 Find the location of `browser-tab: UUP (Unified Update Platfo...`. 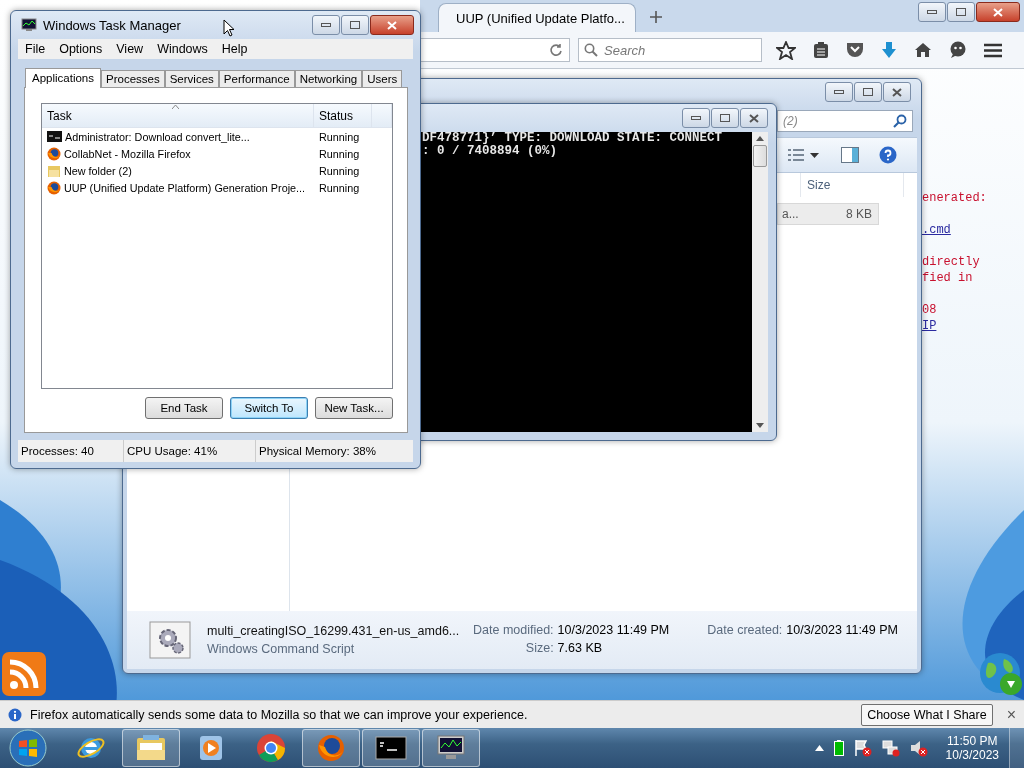

browser-tab: UUP (Unified Update Platfo... is located at coordinates (537, 17).